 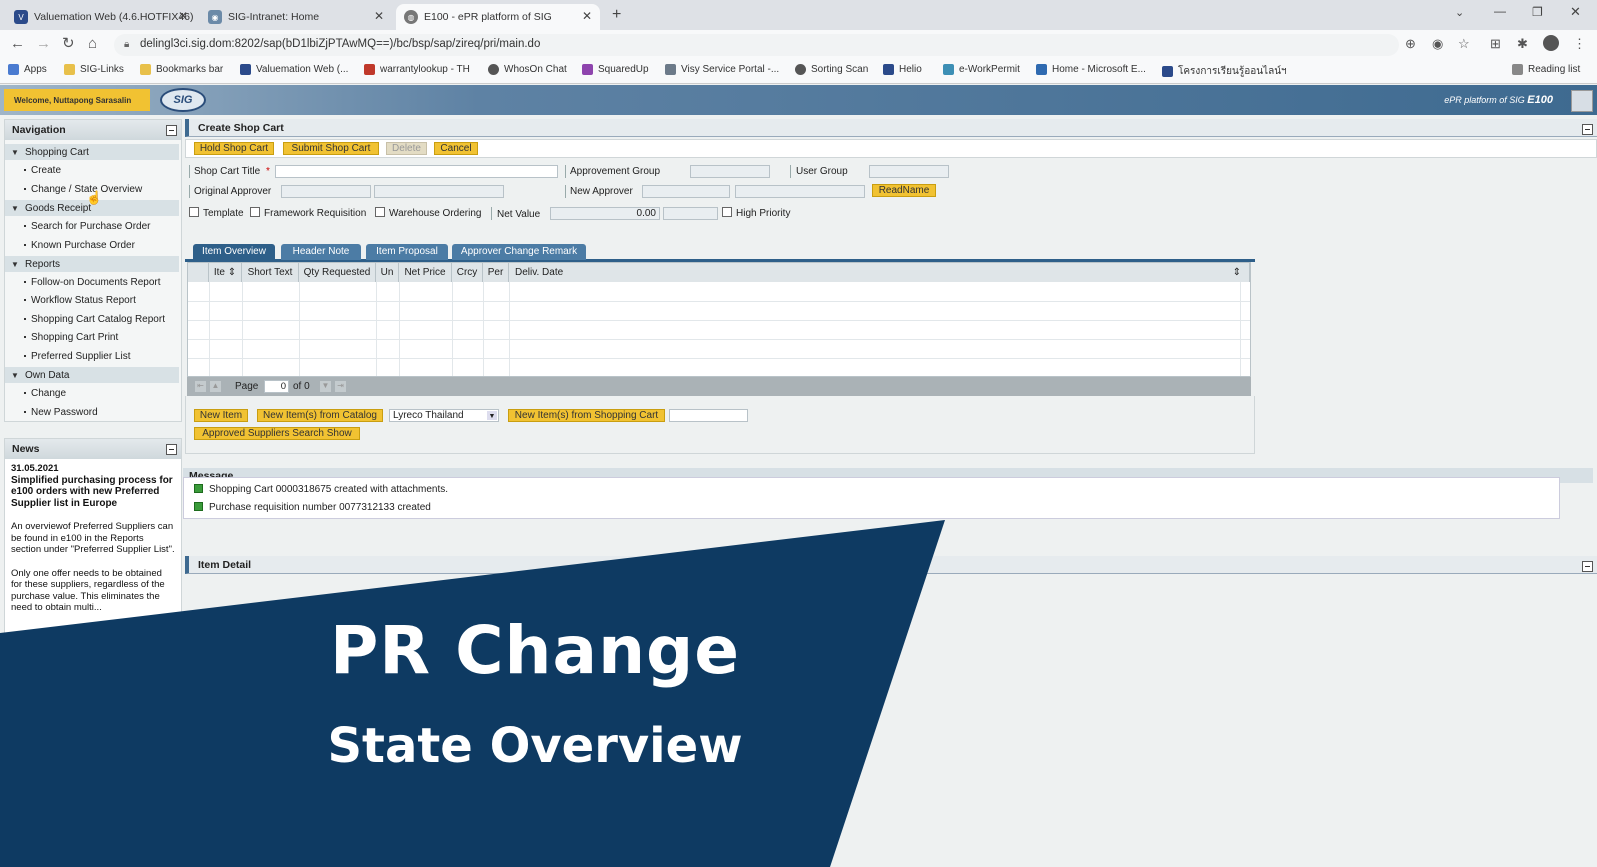 I want to click on zoom-icon: ⊕, so click(x=1410, y=44).